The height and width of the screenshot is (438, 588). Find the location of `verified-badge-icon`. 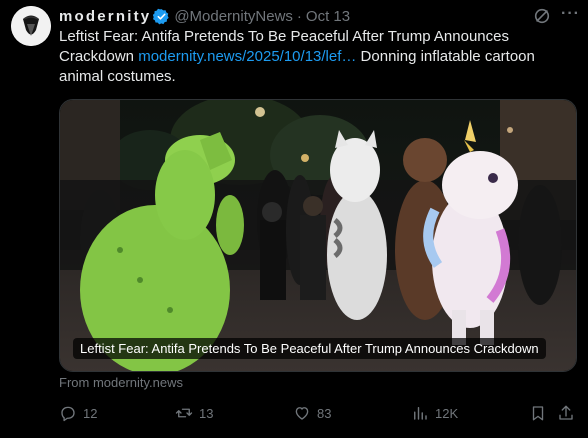

verified-badge-icon is located at coordinates (161, 16).